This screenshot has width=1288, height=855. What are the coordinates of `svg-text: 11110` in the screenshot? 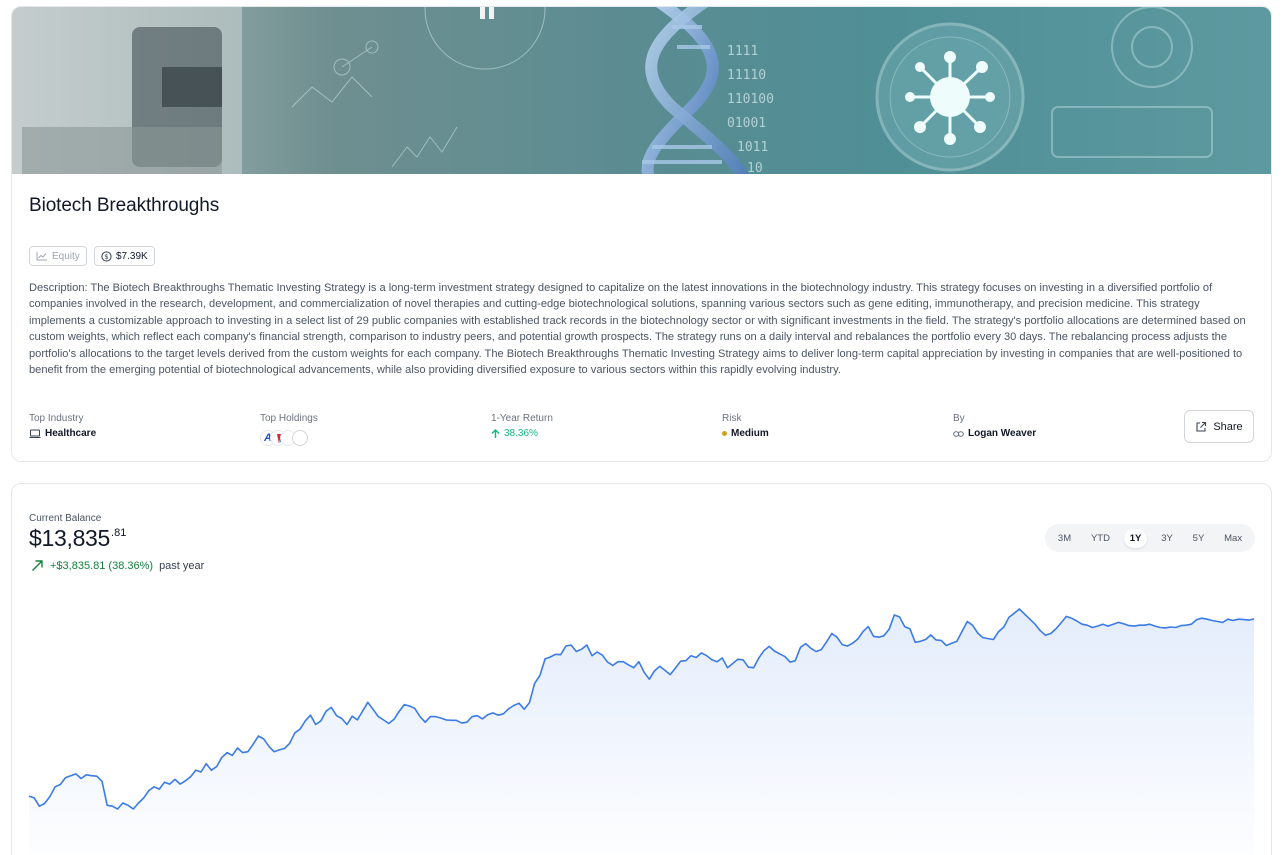 It's located at (746, 75).